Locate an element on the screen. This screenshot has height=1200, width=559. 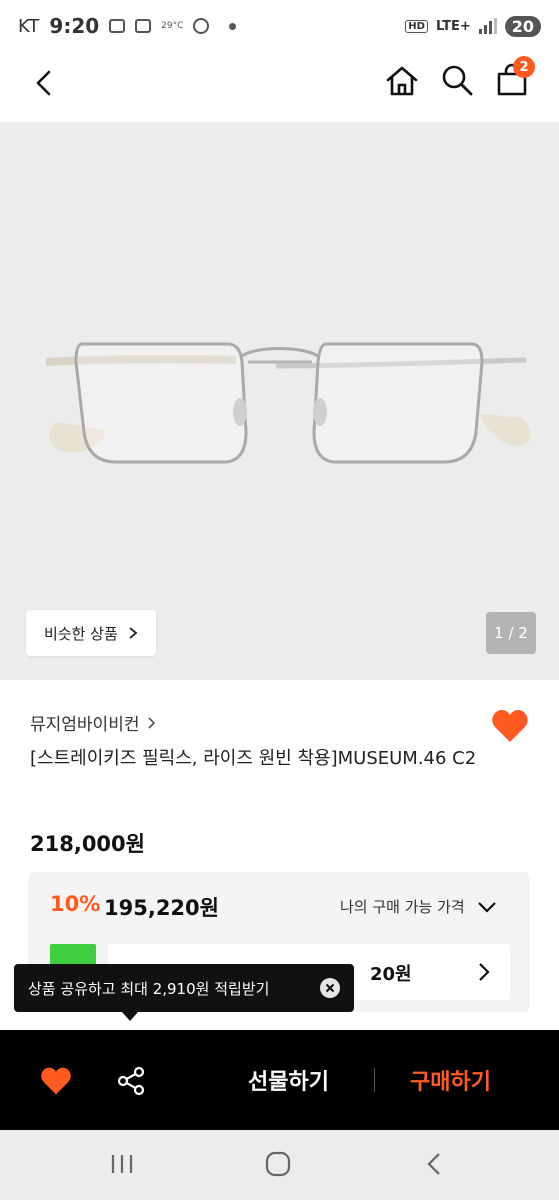
similar-products-button: 비슷한 상품 is located at coordinates (91, 633).